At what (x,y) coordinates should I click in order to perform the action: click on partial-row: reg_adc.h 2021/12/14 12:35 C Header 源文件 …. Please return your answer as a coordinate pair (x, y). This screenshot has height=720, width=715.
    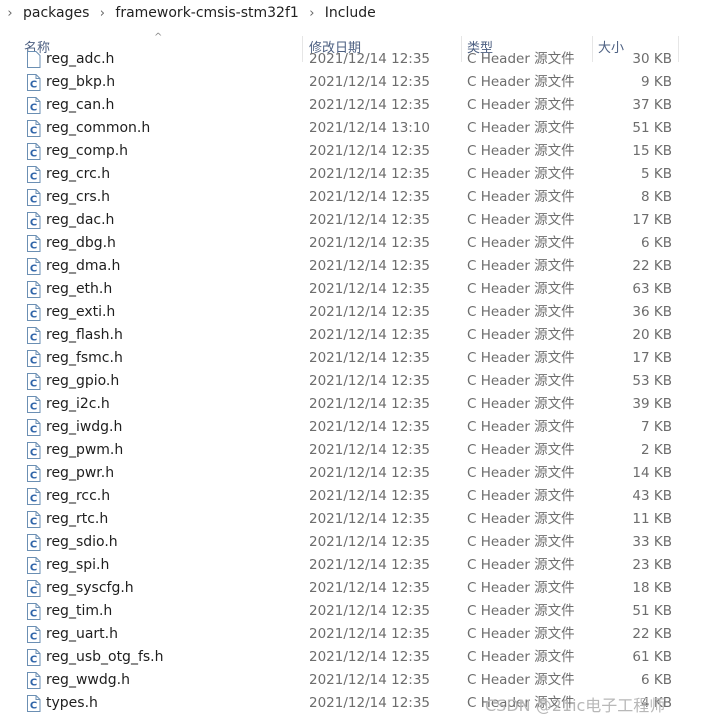
    Looking at the image, I should click on (357, 61).